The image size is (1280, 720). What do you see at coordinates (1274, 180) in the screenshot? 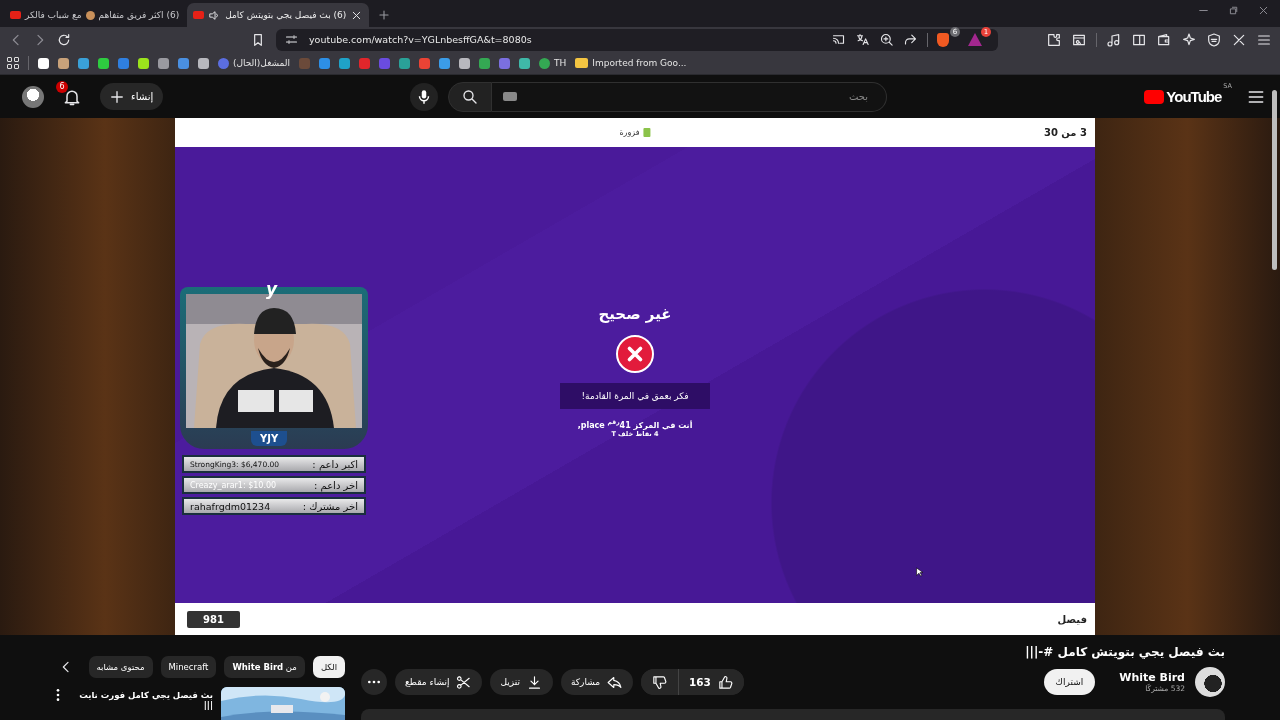
I see `scrollbar` at bounding box center [1274, 180].